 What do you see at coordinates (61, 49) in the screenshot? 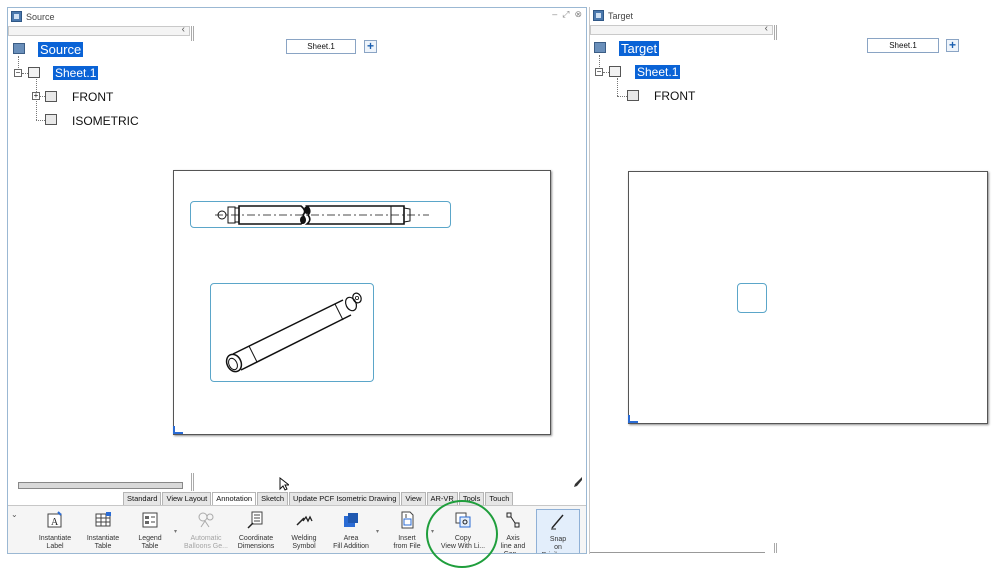
I see `tree-root: Source` at bounding box center [61, 49].